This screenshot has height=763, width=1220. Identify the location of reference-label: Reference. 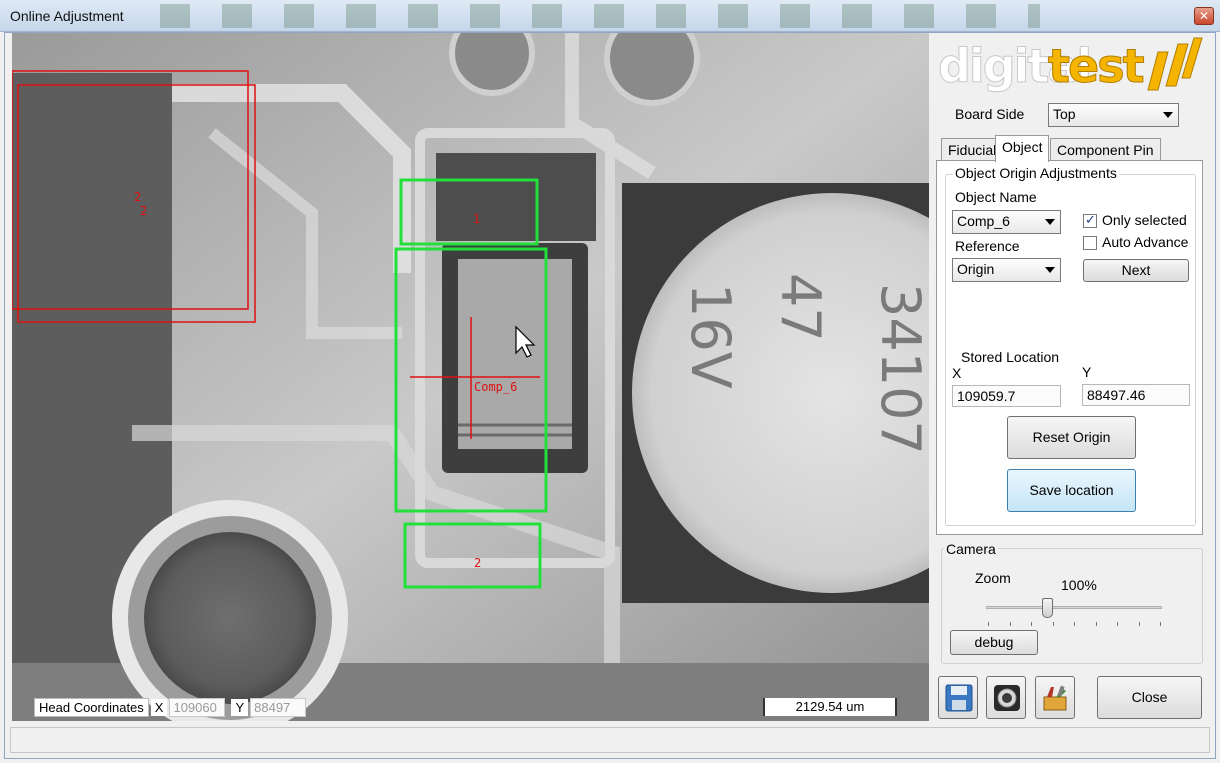
(987, 246).